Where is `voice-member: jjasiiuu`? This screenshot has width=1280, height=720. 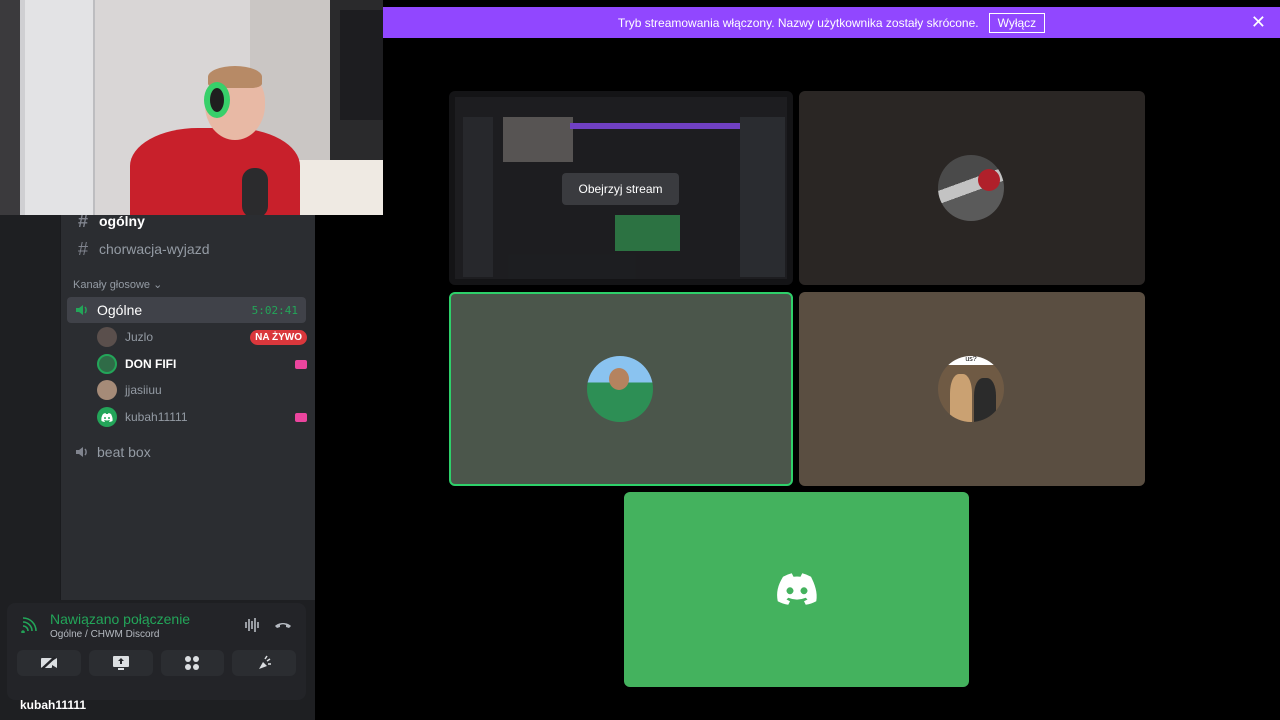 voice-member: jjasiiuu is located at coordinates (202, 390).